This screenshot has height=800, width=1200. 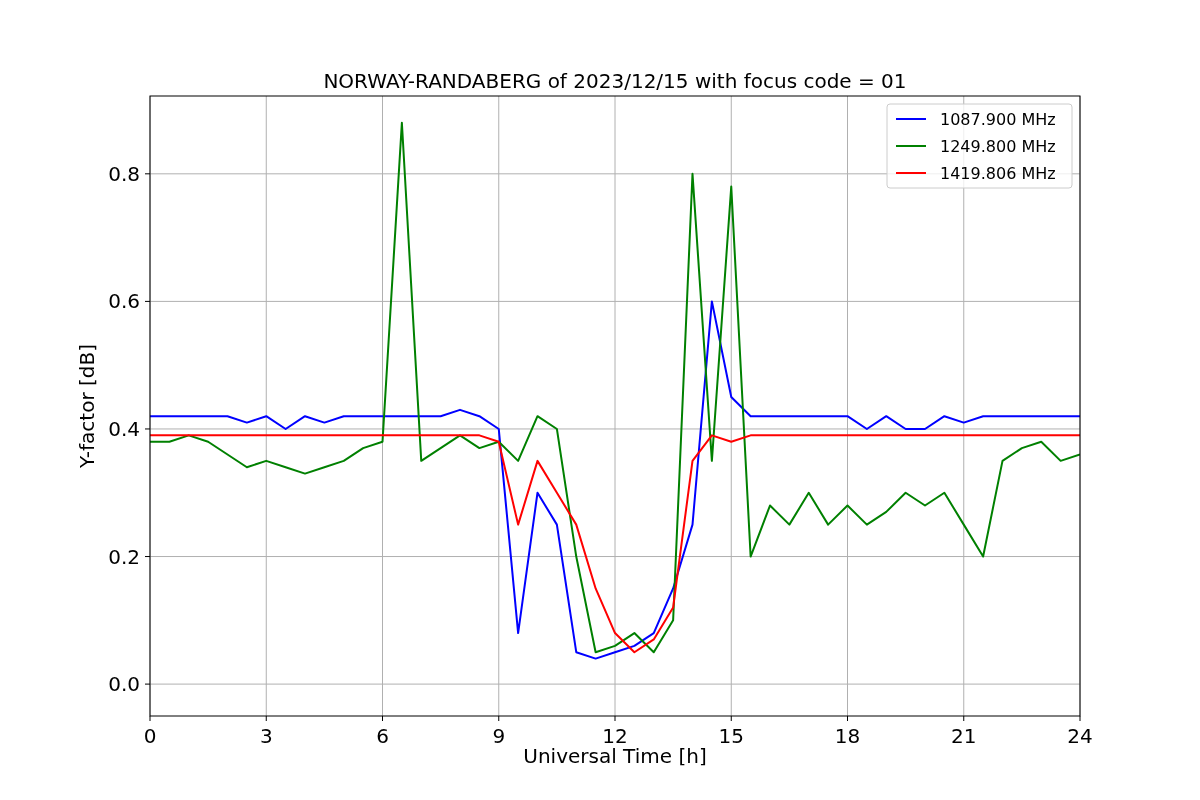 What do you see at coordinates (87, 406) in the screenshot?
I see `y-axis-label: Y-factor [dB]` at bounding box center [87, 406].